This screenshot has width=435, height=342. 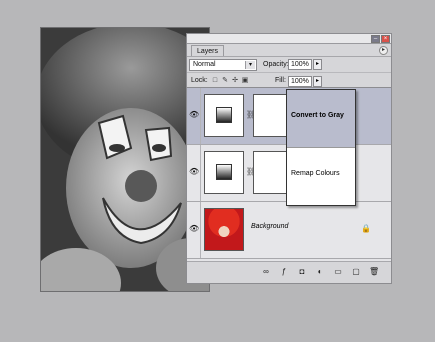 I want to click on chevron-down-icon: ▾, so click(x=250, y=65).